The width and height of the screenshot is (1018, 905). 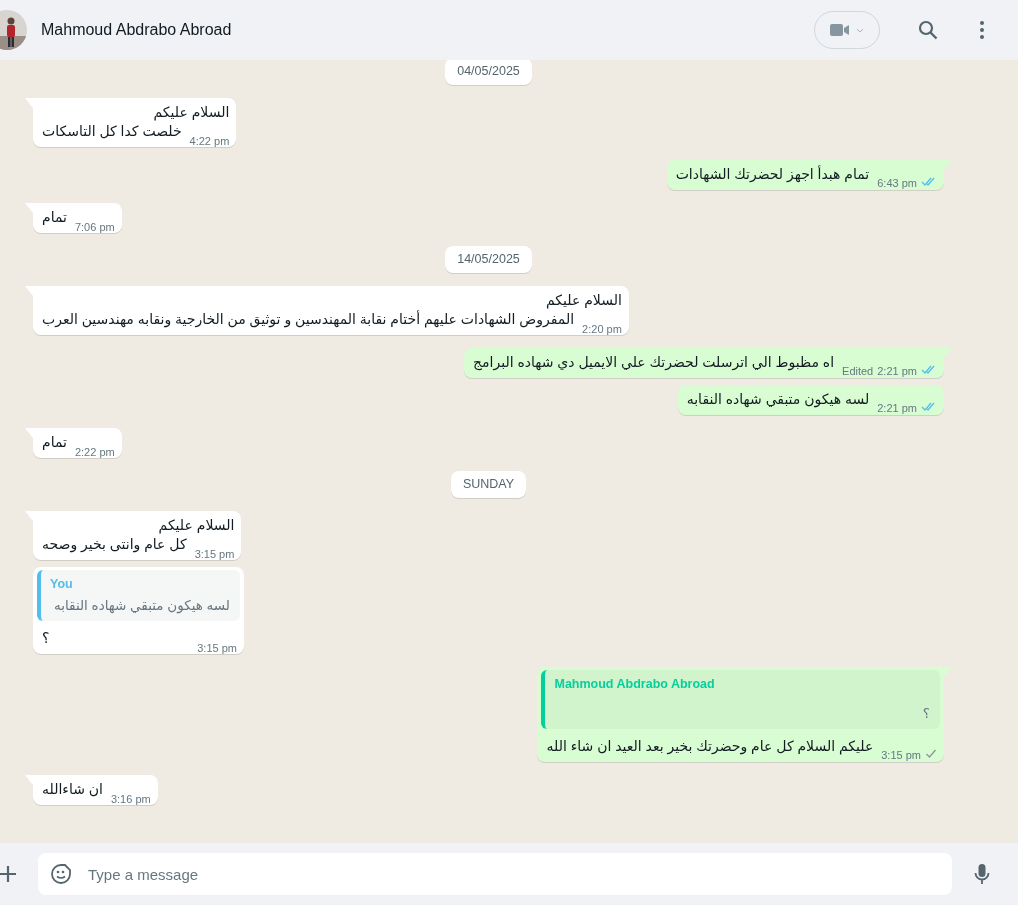 What do you see at coordinates (8, 874) in the screenshot?
I see `plus-icon` at bounding box center [8, 874].